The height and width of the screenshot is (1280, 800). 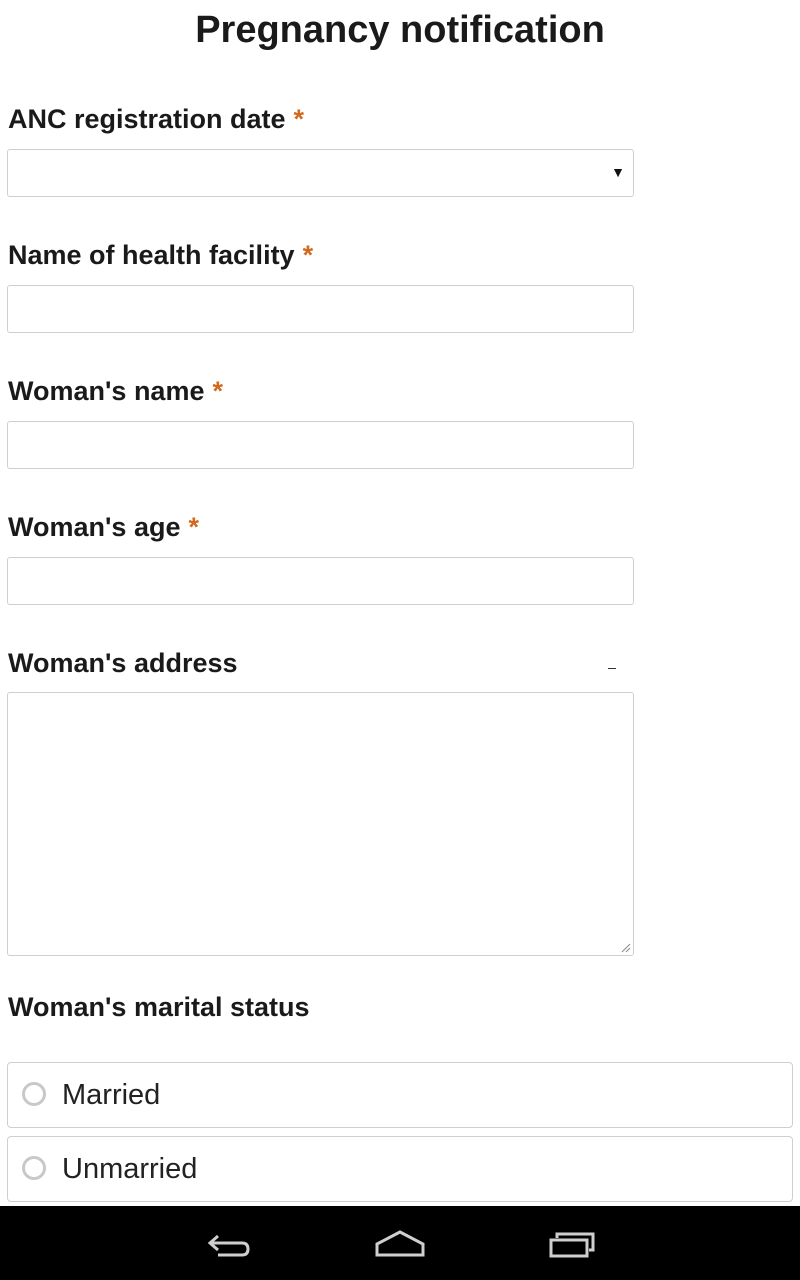 What do you see at coordinates (130, 1169) in the screenshot?
I see `radio-label-unmarried: Unmarried` at bounding box center [130, 1169].